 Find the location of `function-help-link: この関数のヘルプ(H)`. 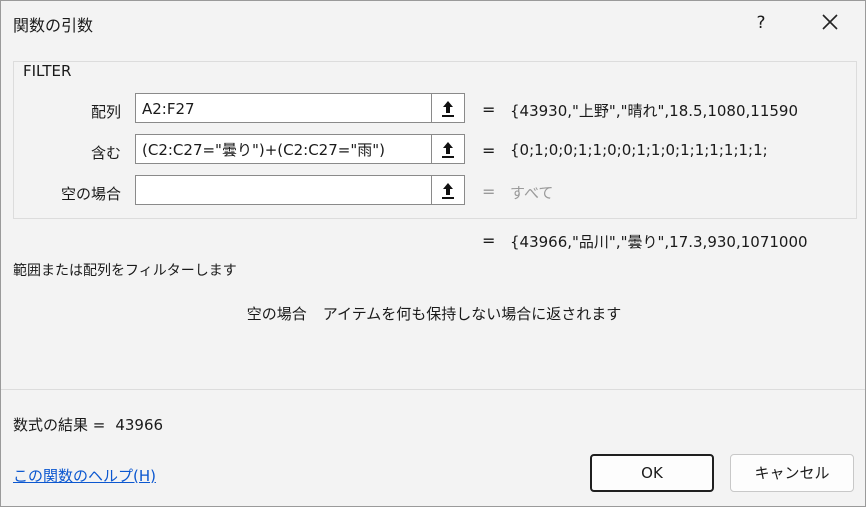

function-help-link: この関数のヘルプ(H) is located at coordinates (84, 475).